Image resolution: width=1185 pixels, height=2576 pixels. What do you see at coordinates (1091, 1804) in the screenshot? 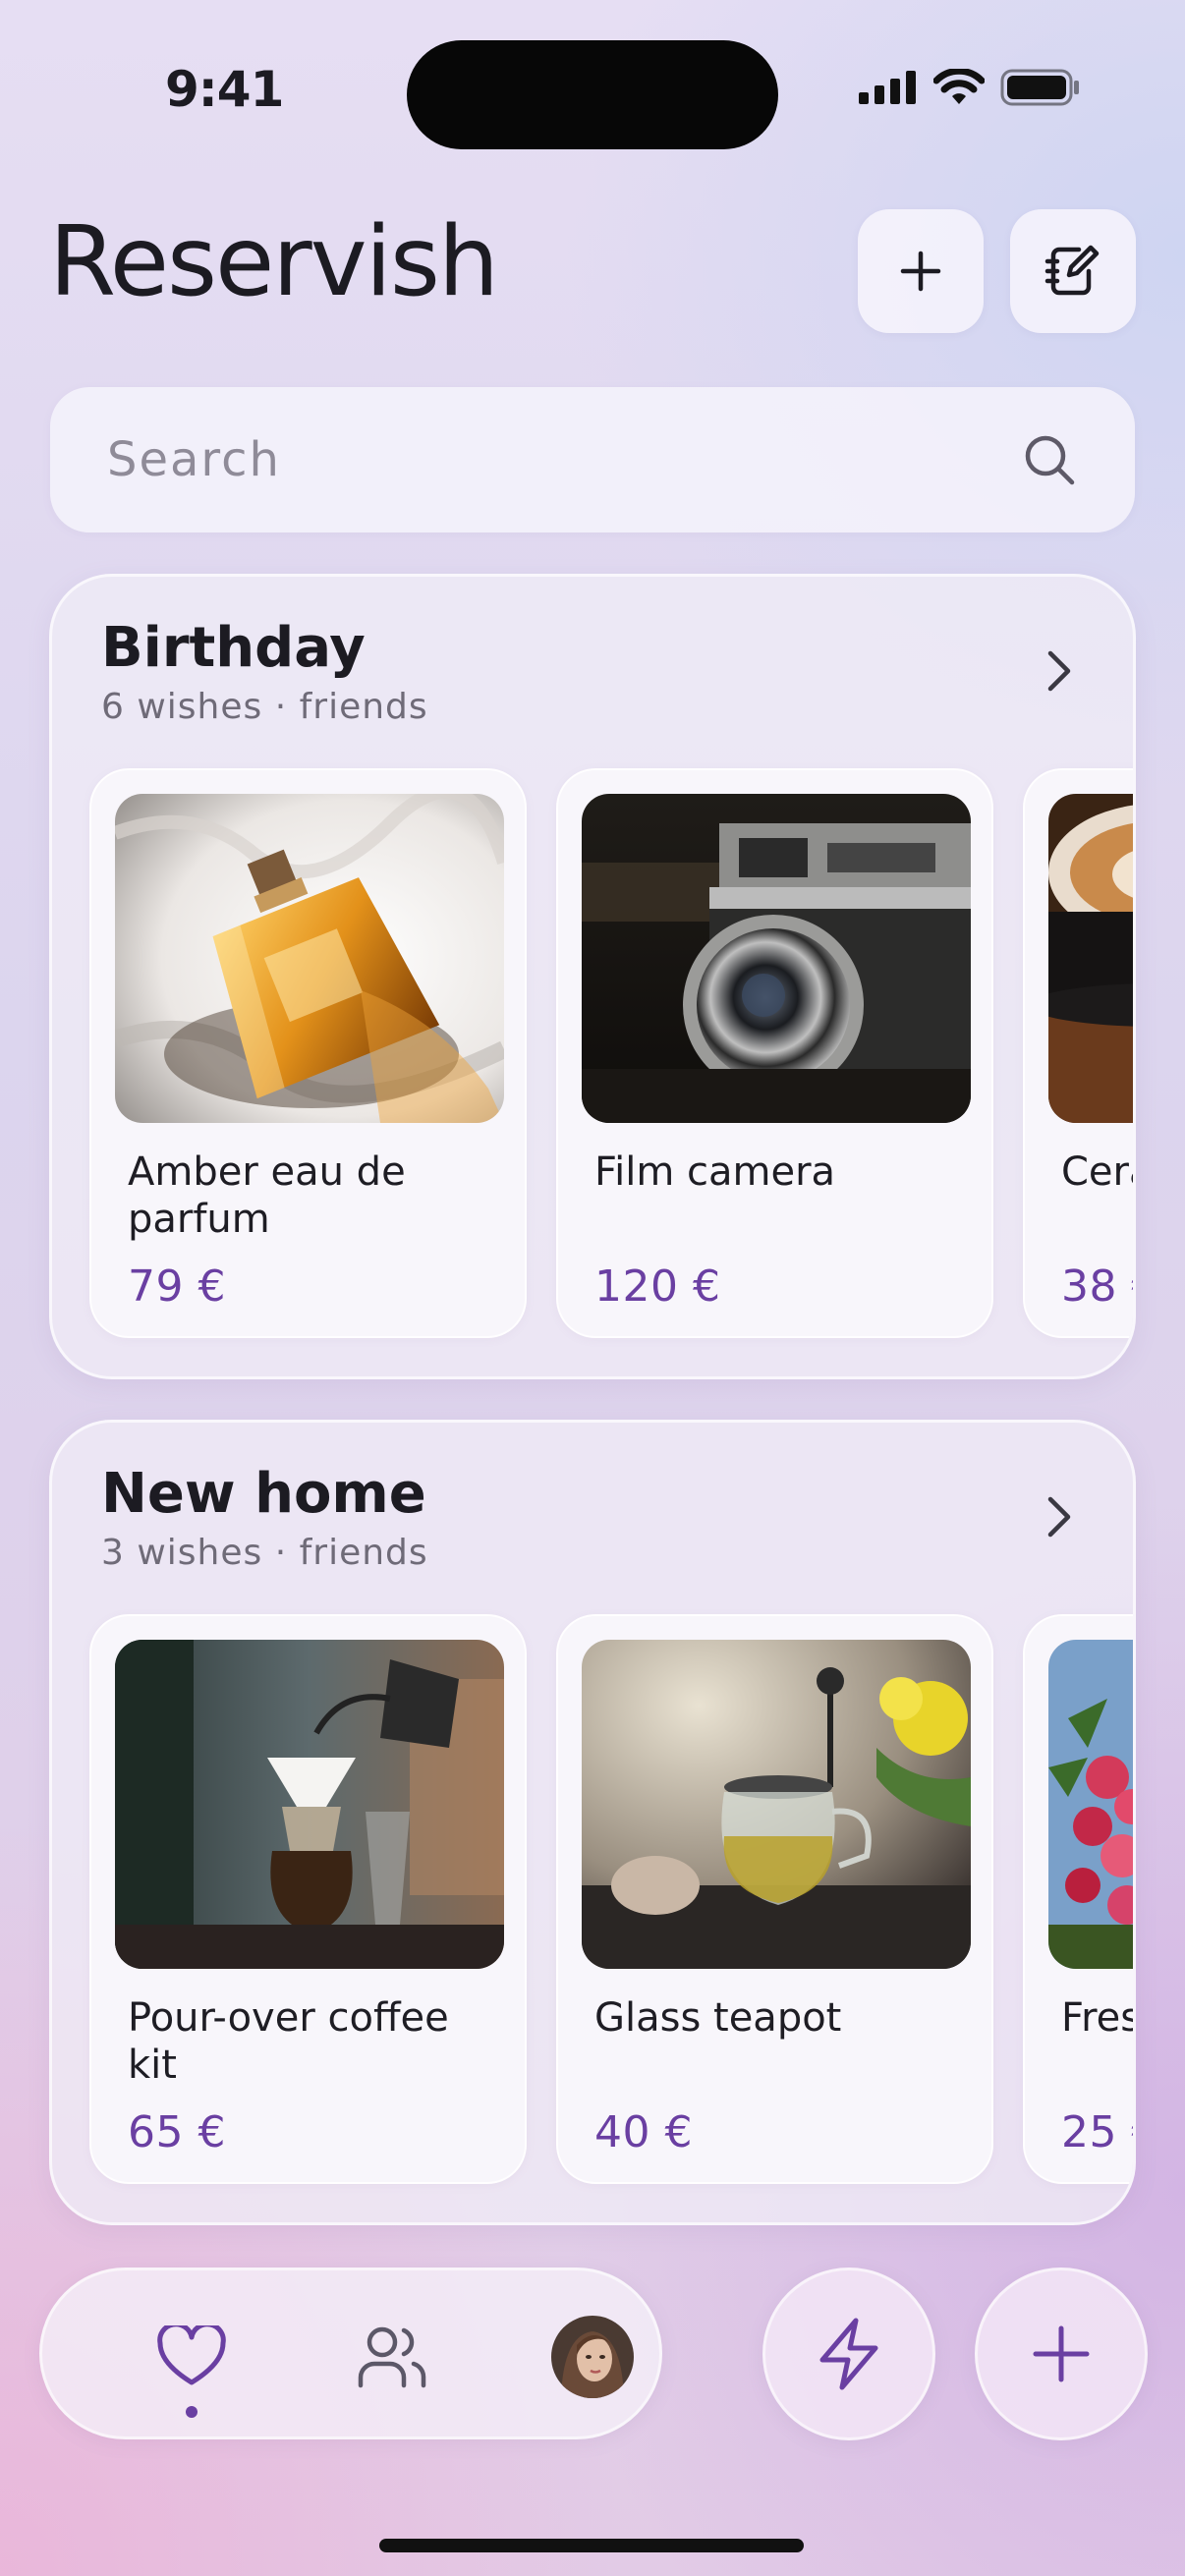
I see `fresh-flowers-image` at bounding box center [1091, 1804].